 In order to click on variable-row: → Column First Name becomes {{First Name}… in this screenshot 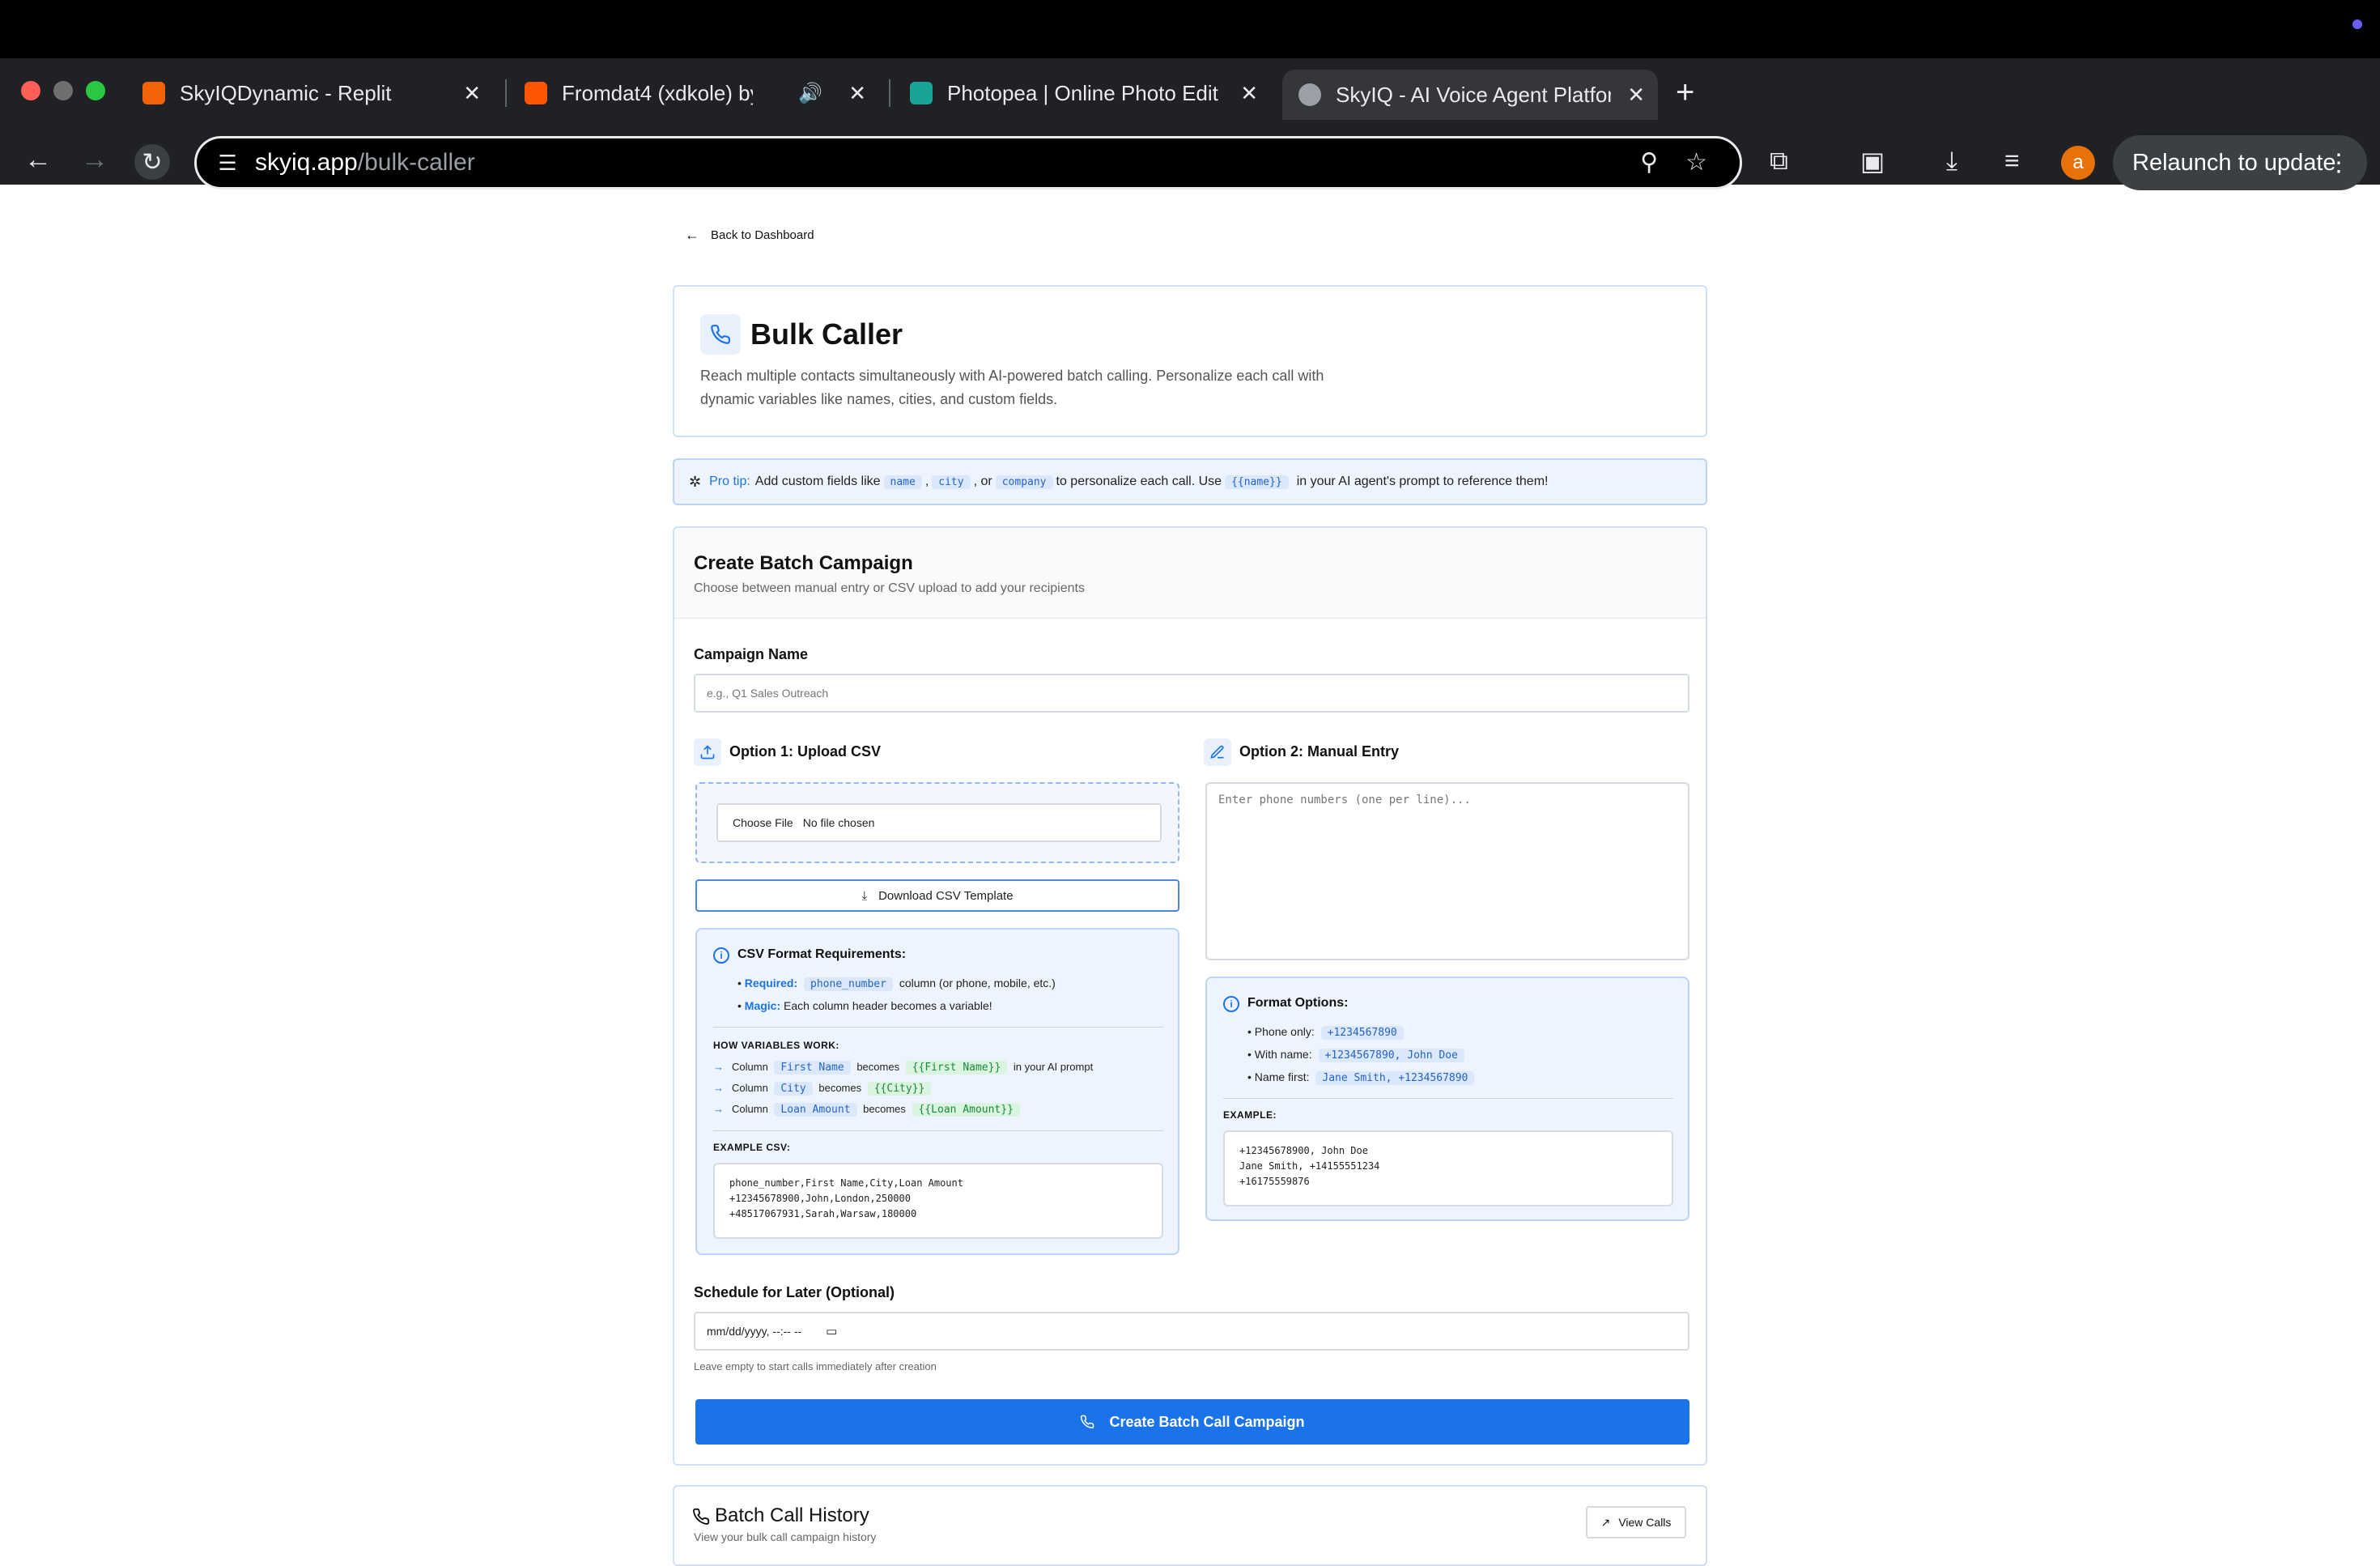, I will do `click(904, 1067)`.